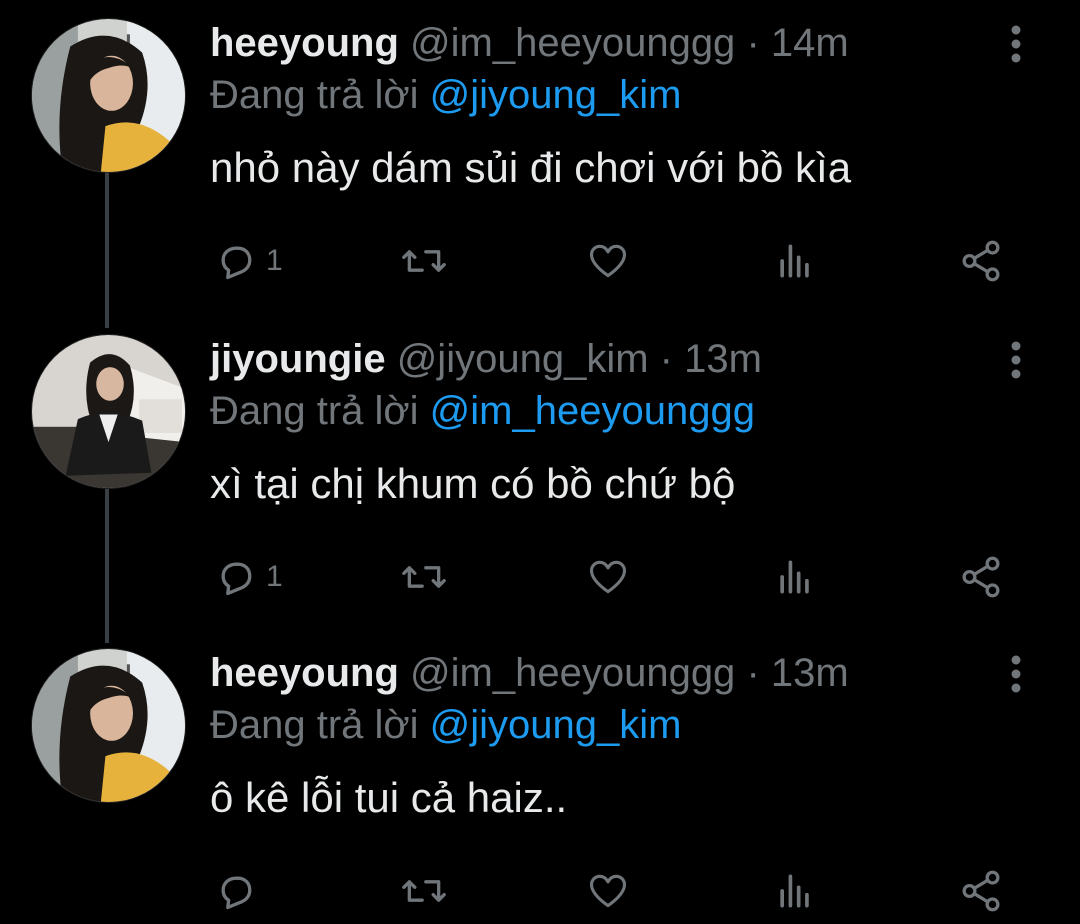  Describe the element at coordinates (540, 891) in the screenshot. I see `tweet-actions` at that location.